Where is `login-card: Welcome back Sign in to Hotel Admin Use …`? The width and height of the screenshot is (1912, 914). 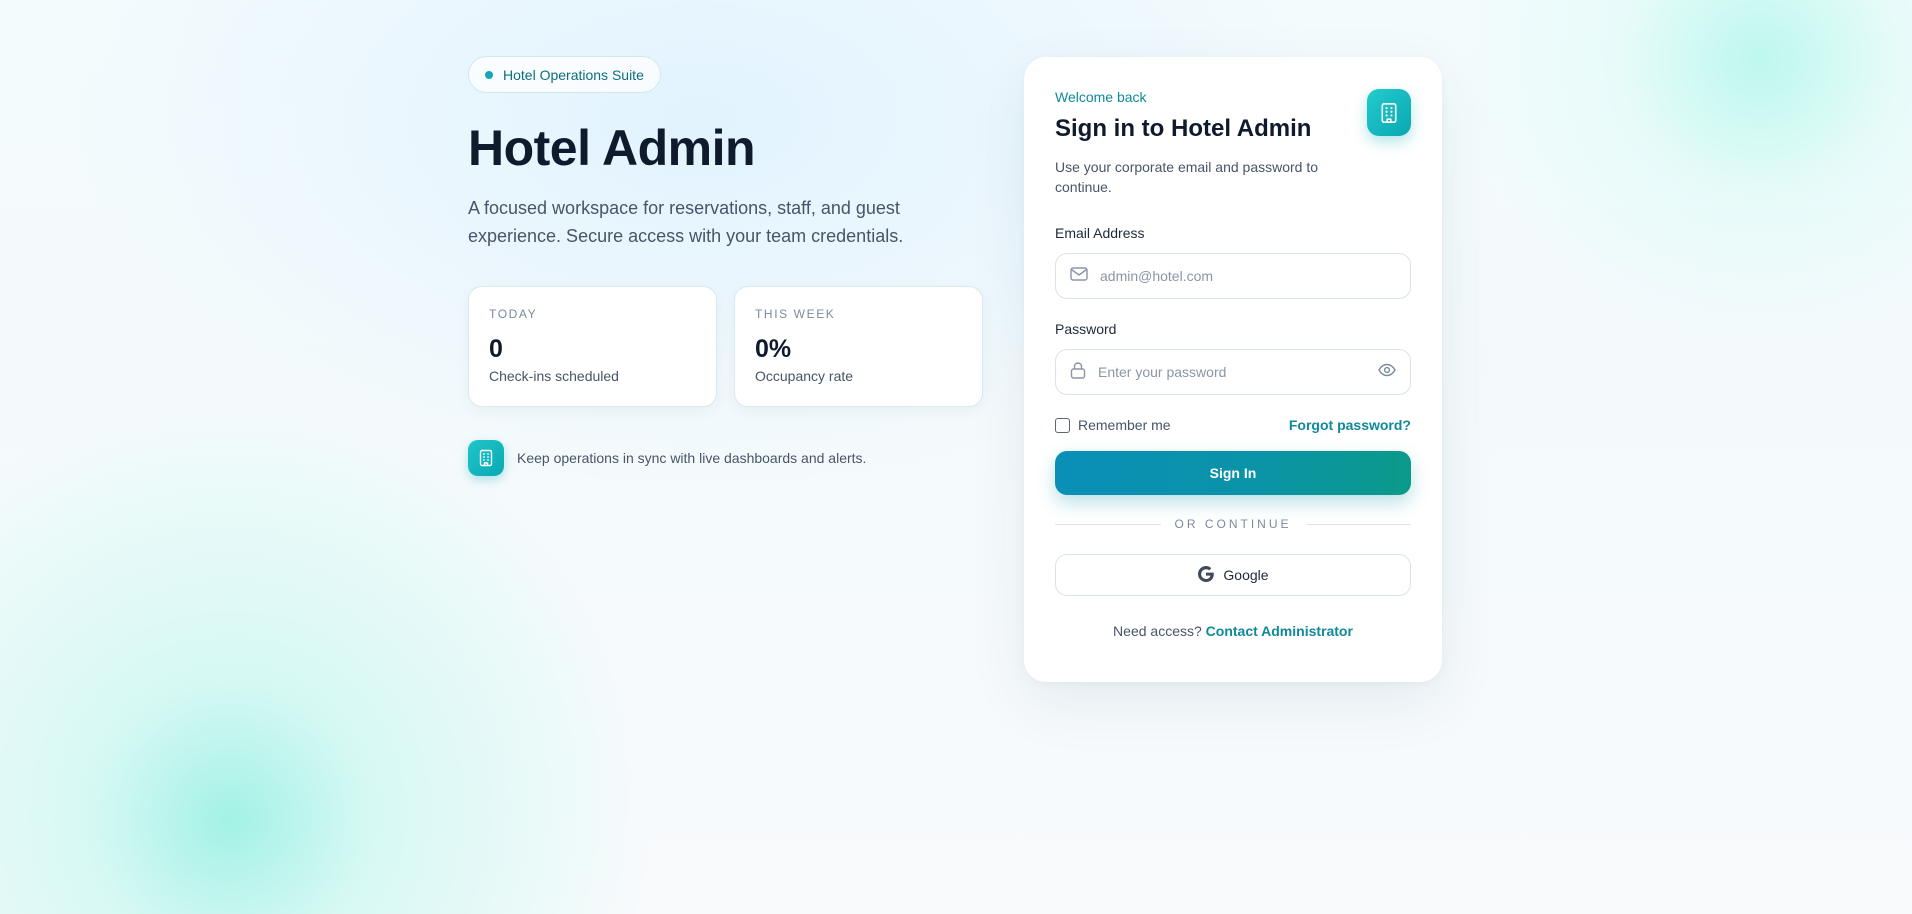 login-card: Welcome back Sign in to Hotel Admin Use … is located at coordinates (1233, 369).